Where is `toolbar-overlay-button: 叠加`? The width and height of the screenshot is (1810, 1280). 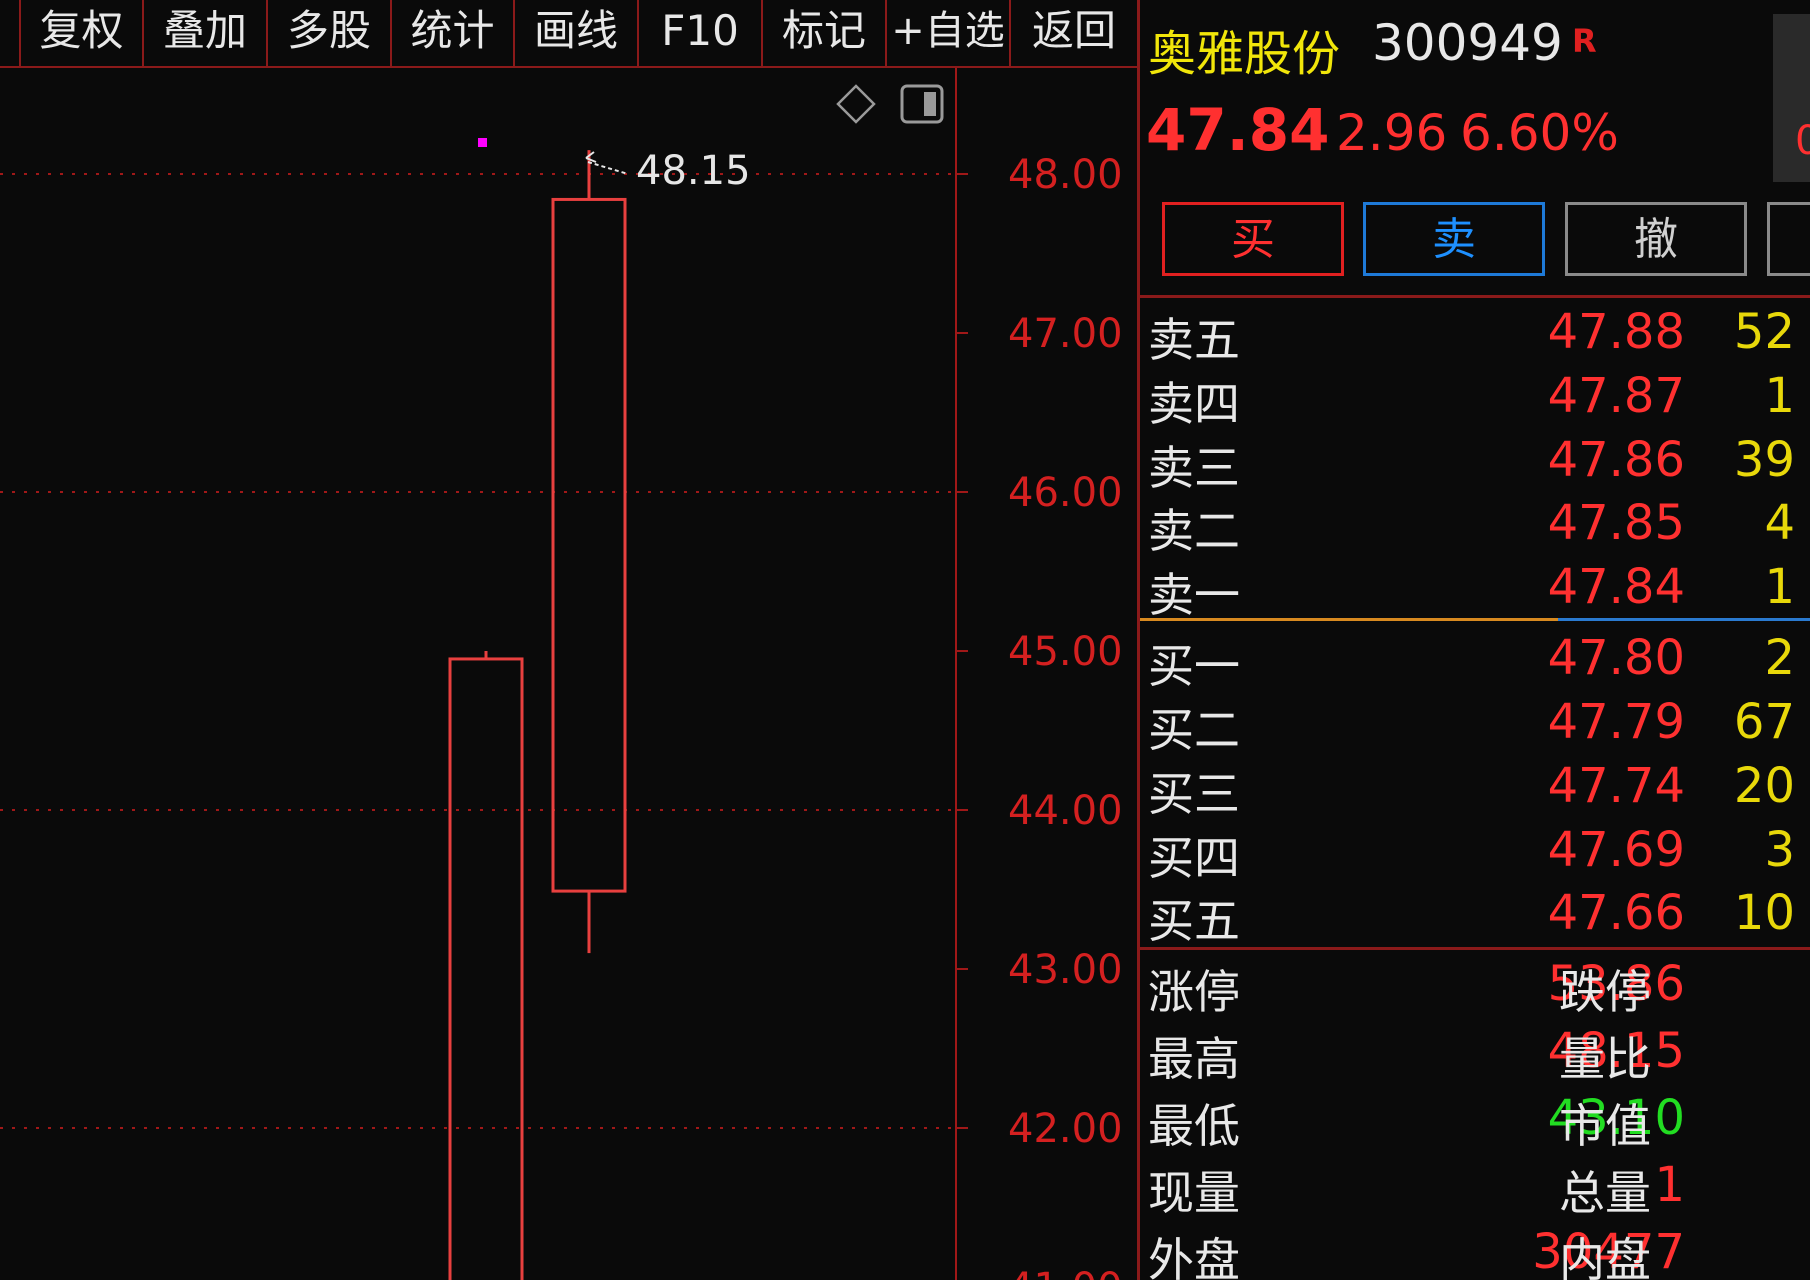 toolbar-overlay-button: 叠加 is located at coordinates (206, 33).